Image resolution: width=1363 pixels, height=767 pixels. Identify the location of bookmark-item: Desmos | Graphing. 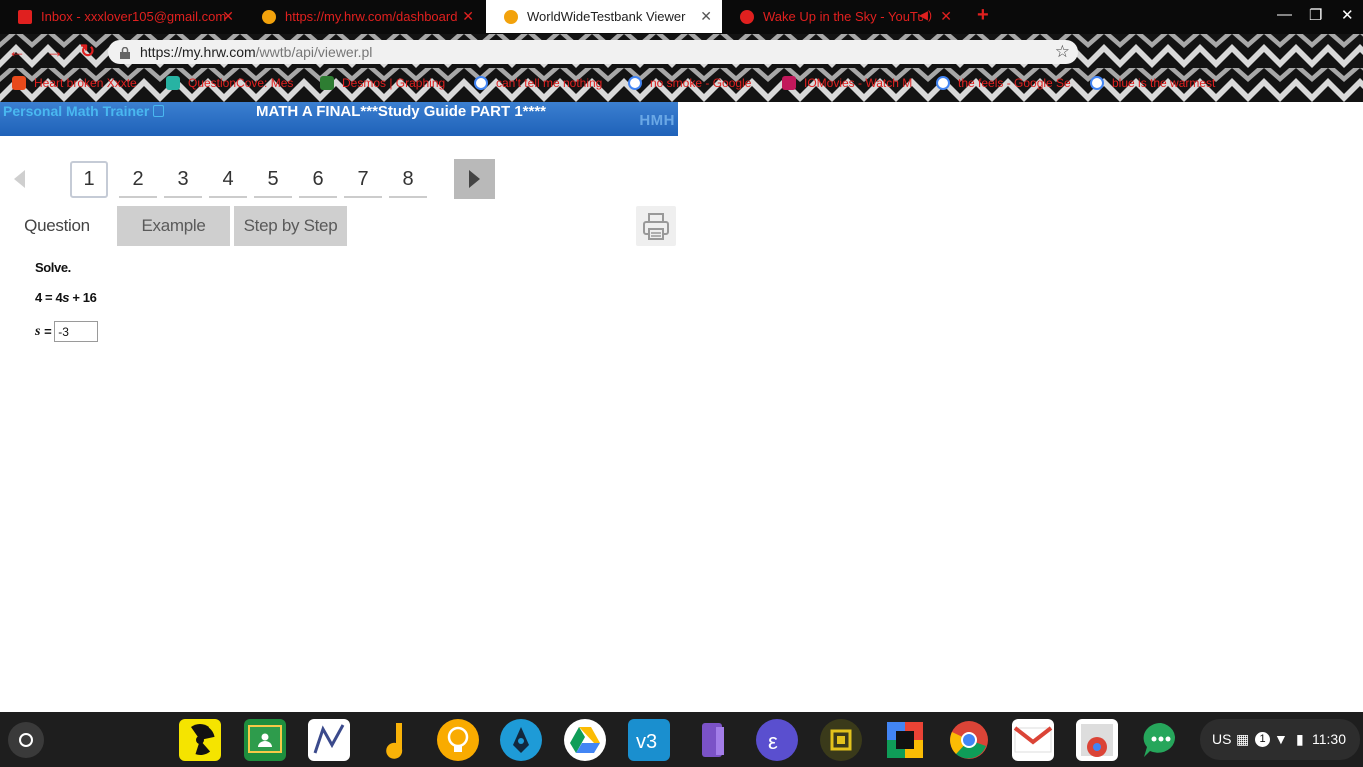
(393, 83).